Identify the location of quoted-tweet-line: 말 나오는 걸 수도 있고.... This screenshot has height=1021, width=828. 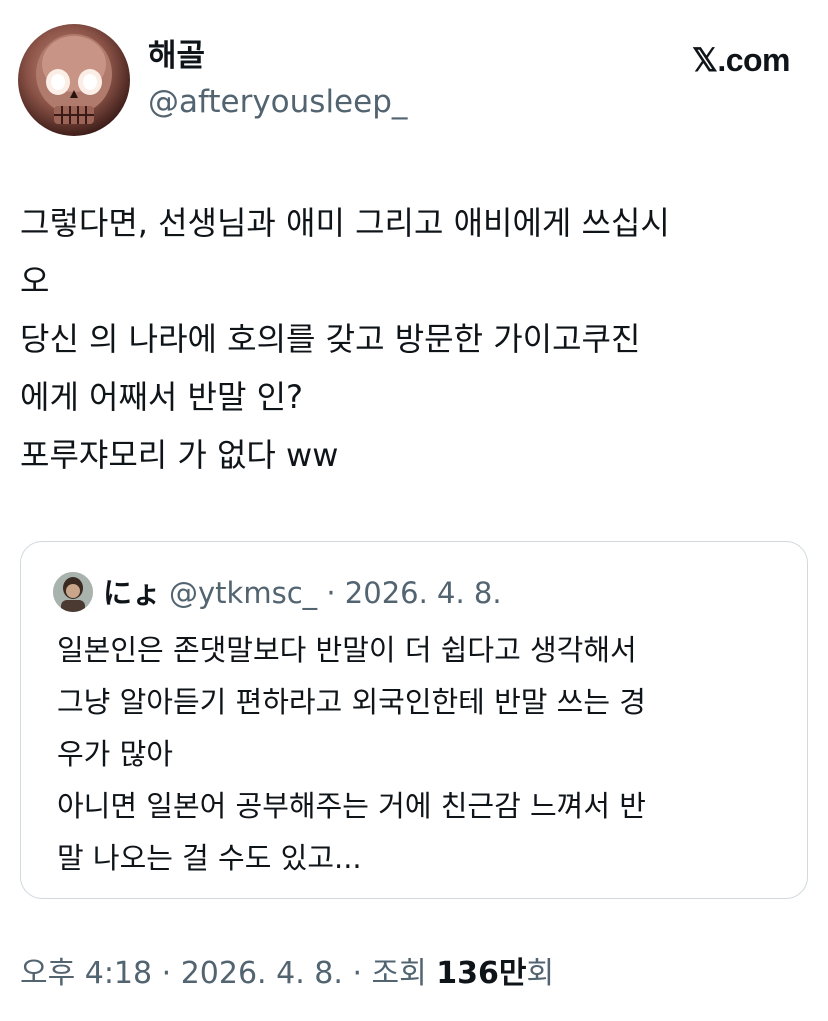
(209, 858).